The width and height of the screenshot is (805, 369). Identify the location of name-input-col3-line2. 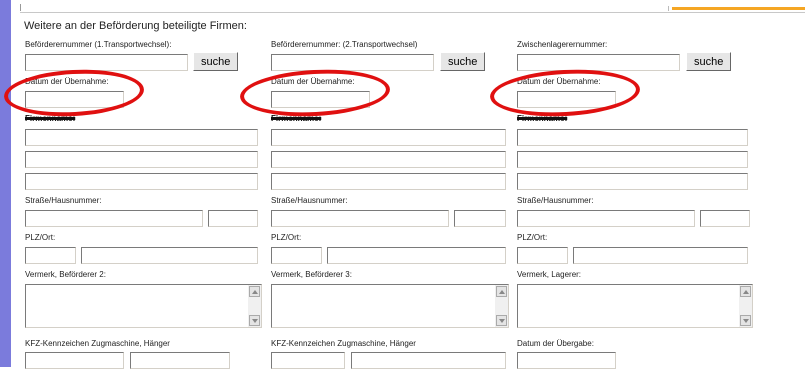
(632, 159).